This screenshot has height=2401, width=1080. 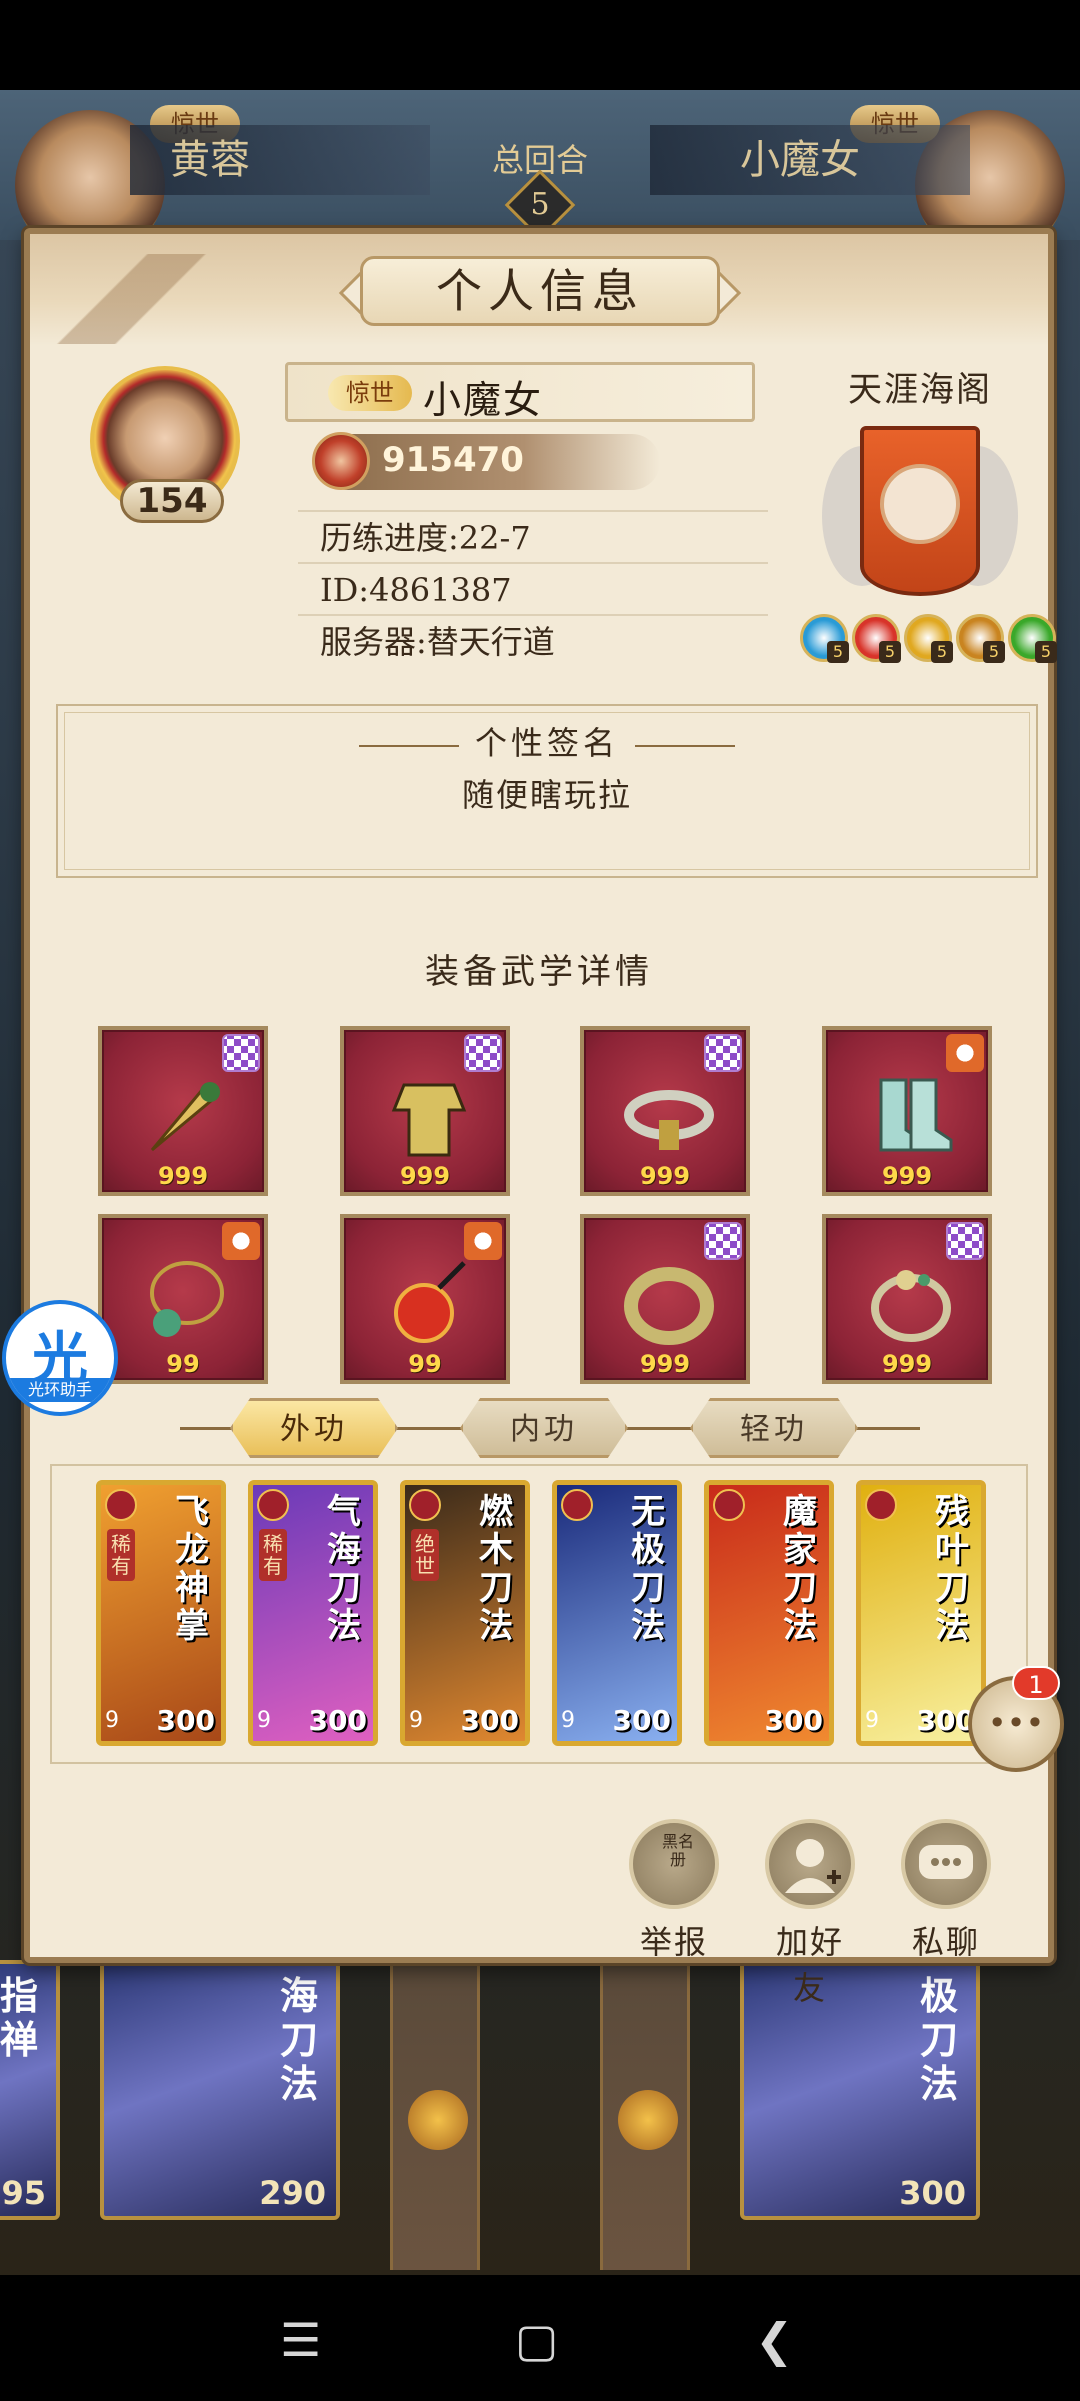 I want to click on private-chat-button: 私聊, so click(x=946, y=1891).